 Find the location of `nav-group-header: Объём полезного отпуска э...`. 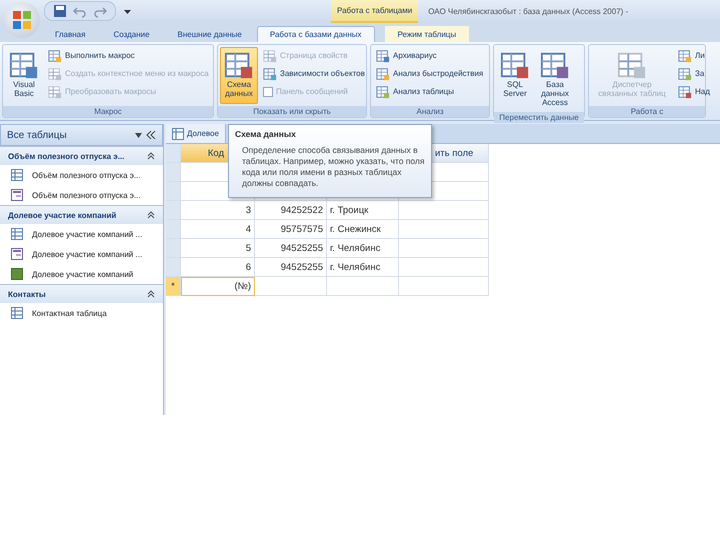

nav-group-header: Объём полезного отпуска э... is located at coordinates (81, 155).